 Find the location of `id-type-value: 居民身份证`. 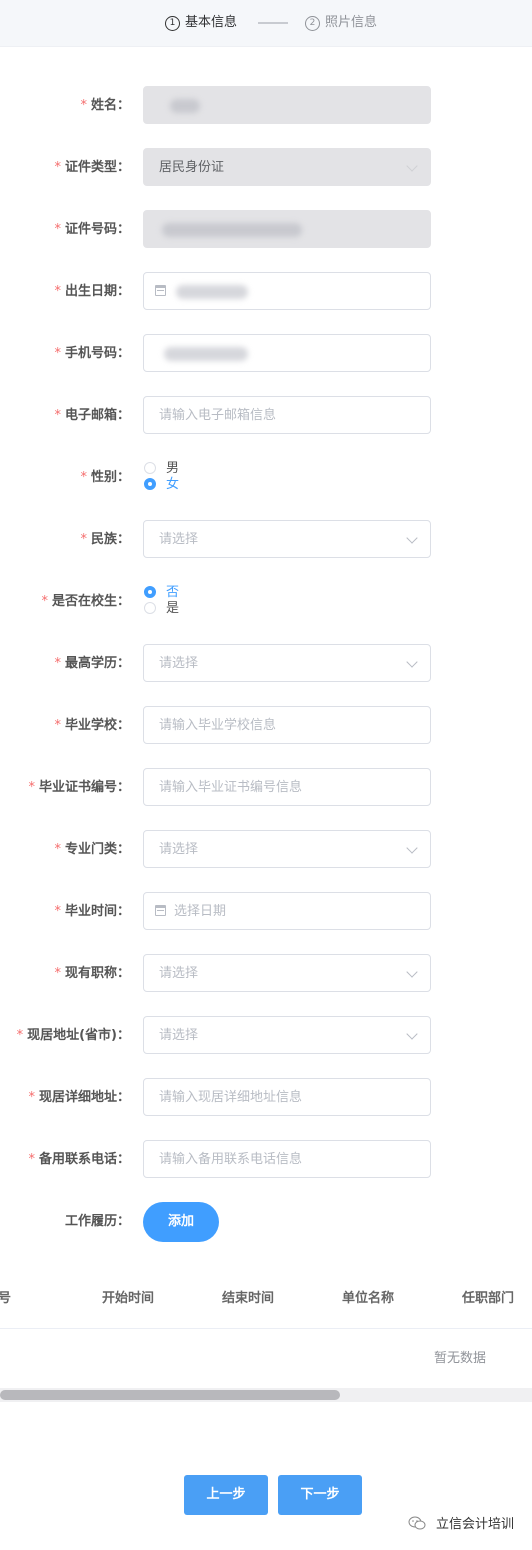

id-type-value: 居民身份证 is located at coordinates (192, 167).